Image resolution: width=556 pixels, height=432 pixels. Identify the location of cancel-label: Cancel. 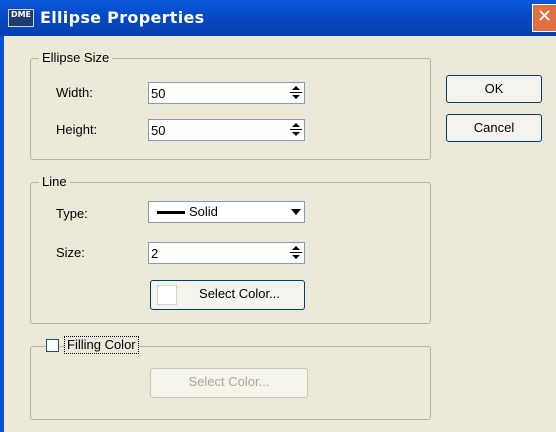
(494, 127).